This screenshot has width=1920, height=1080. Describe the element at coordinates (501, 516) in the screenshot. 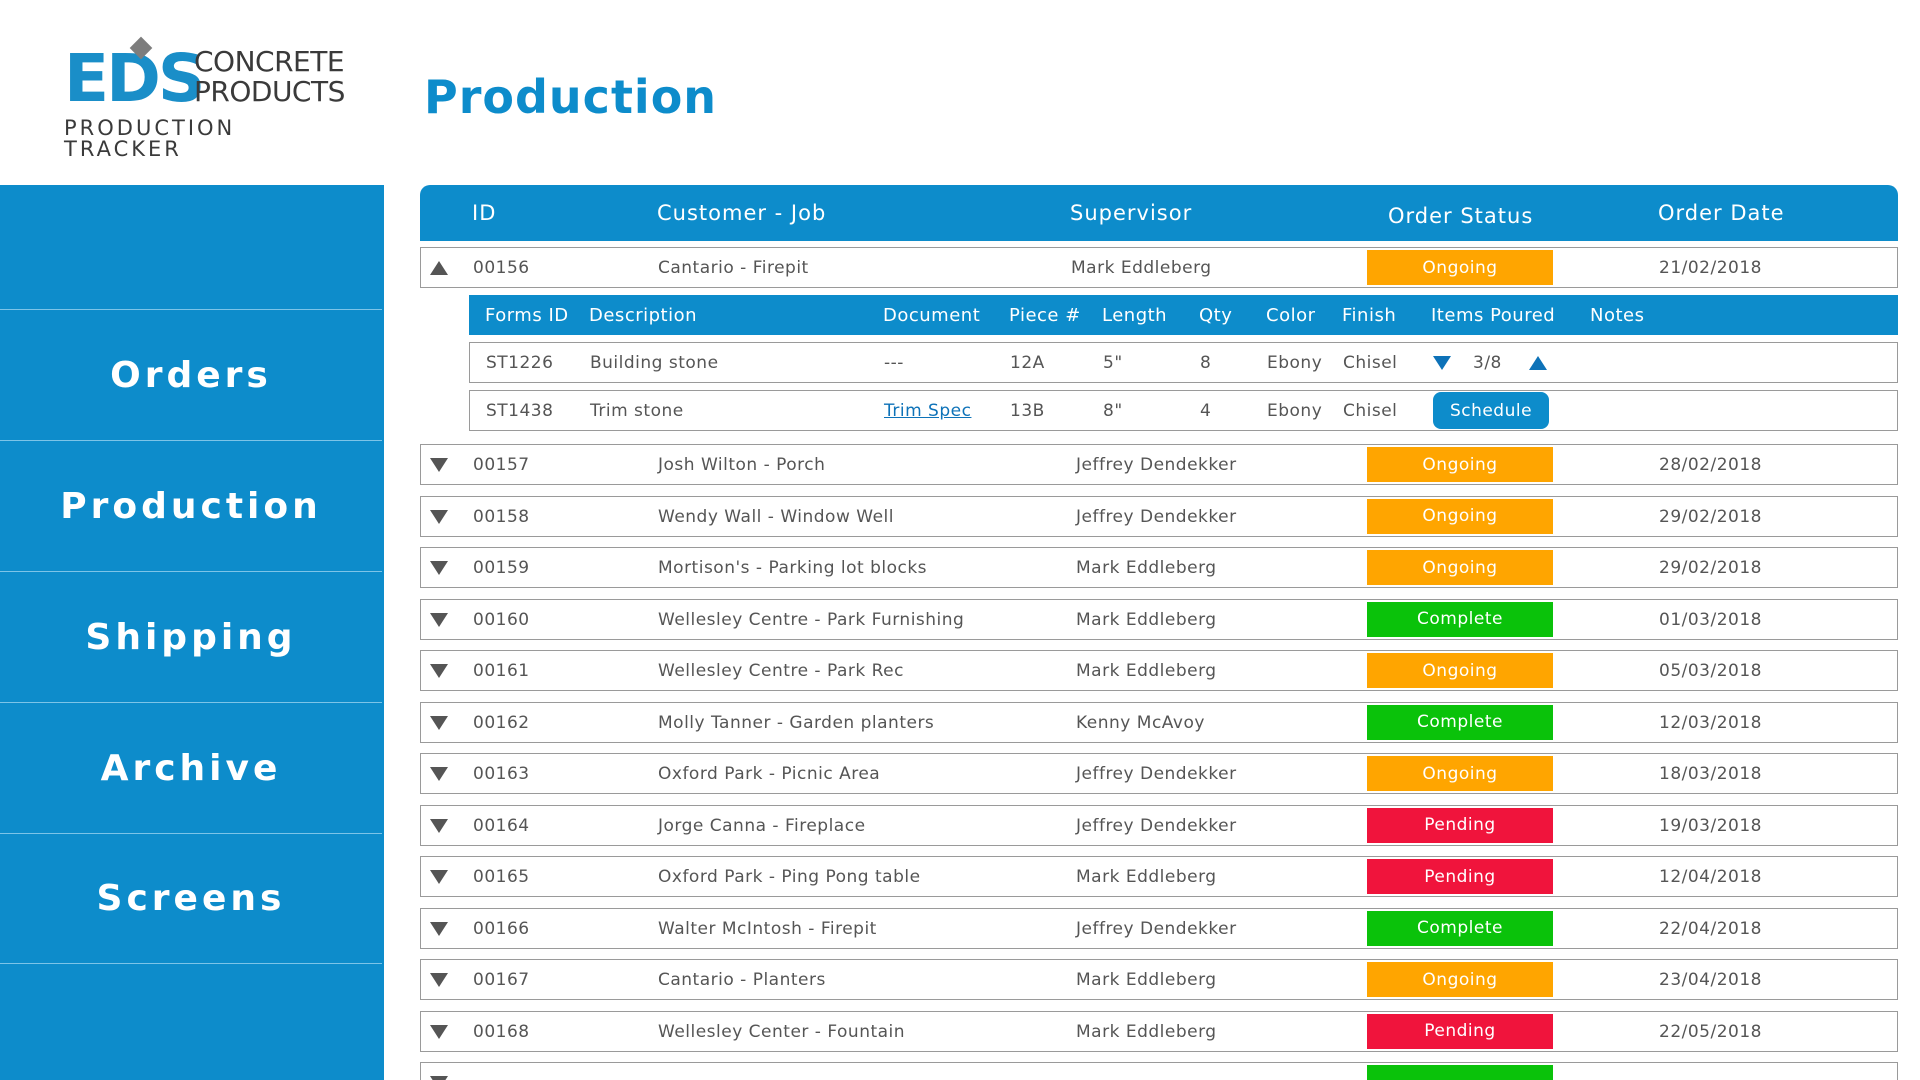

I see `order-id: 00158` at that location.